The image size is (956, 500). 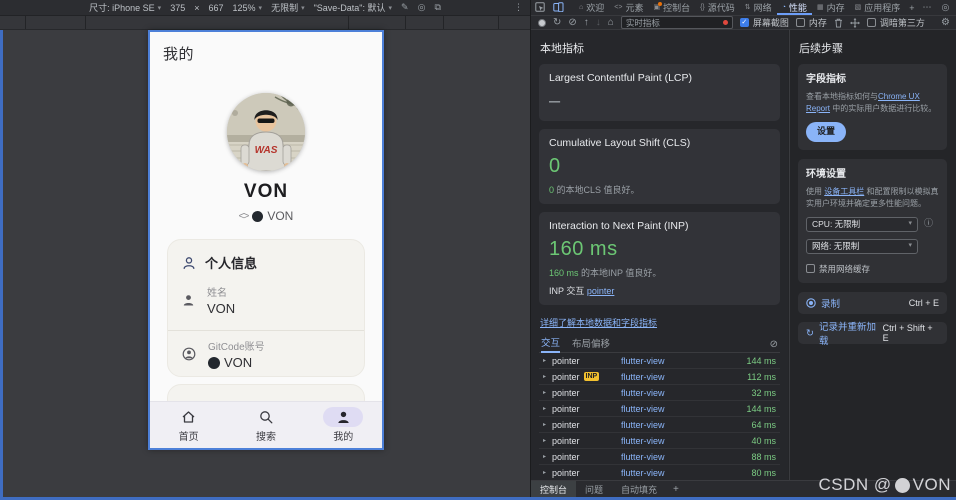 I want to click on drawer-tab-2: 自动填充, so click(x=639, y=489).